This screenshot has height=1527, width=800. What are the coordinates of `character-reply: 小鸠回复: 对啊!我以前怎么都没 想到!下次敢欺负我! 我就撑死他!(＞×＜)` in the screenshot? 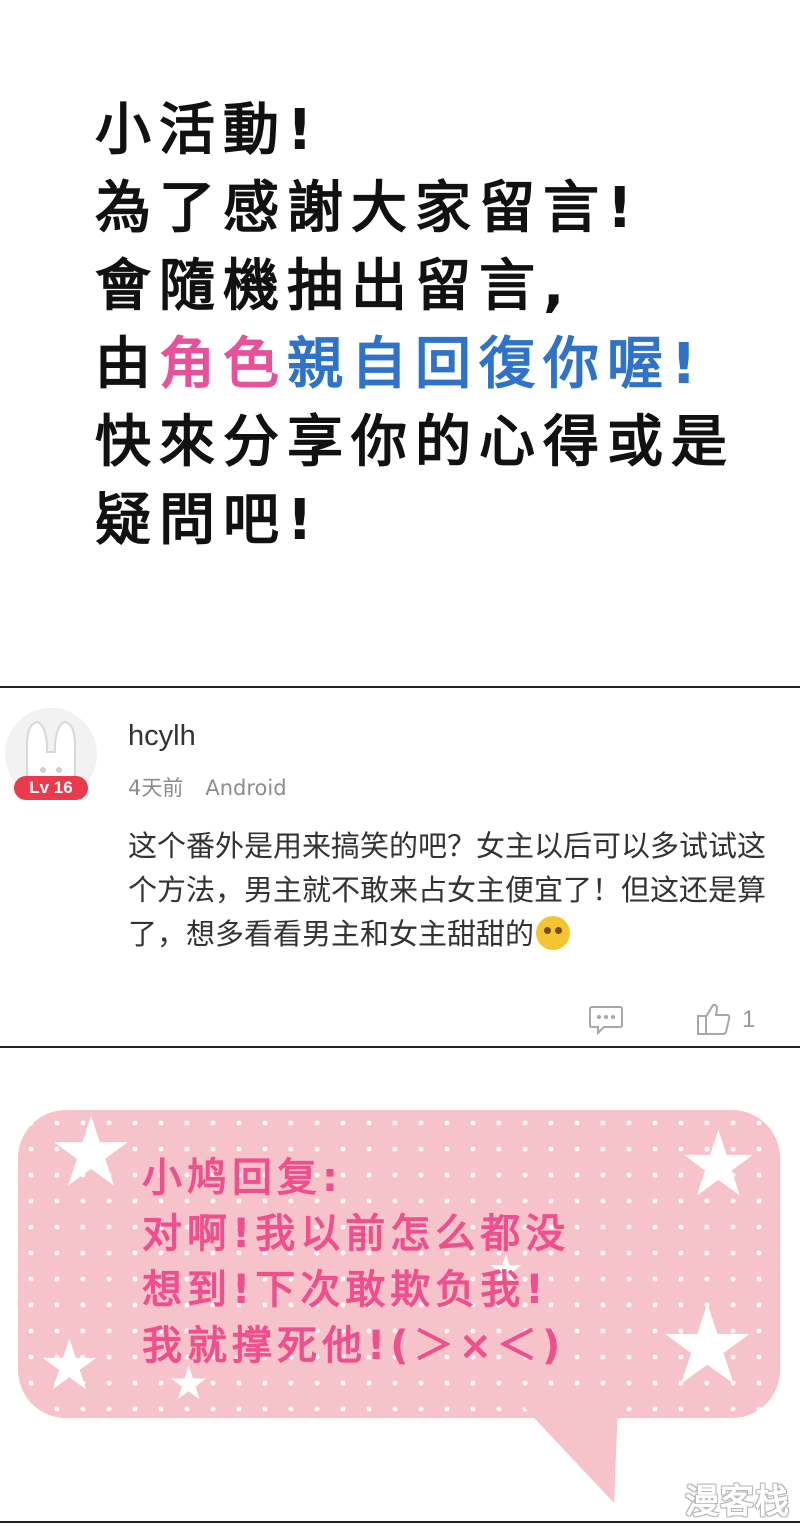 It's located at (422, 1262).